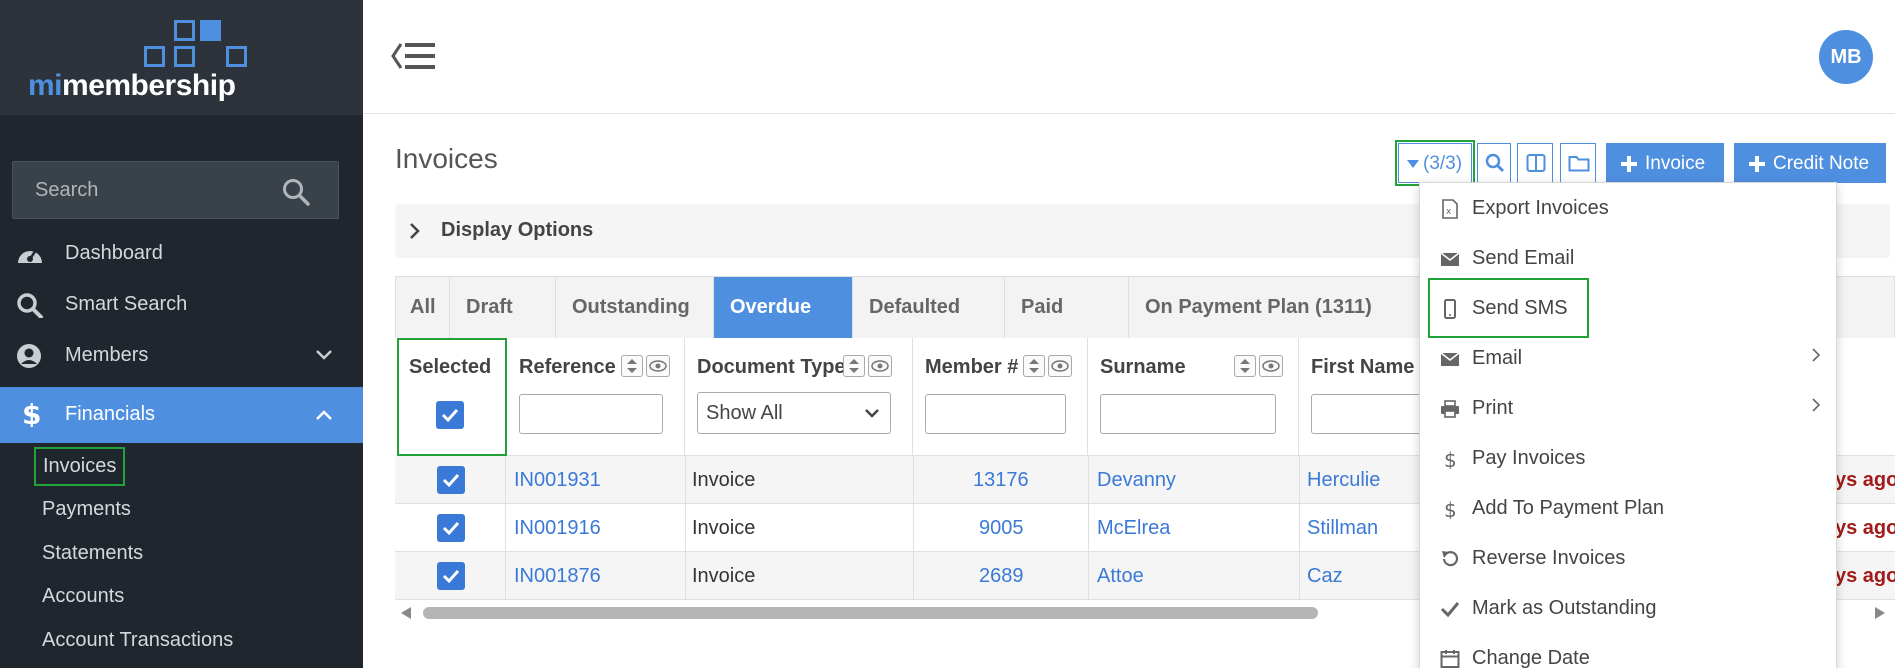 The image size is (1895, 668). What do you see at coordinates (1629, 508) in the screenshot?
I see `menu-item-add-to-payment-plan: $ Add To Payment Plan` at bounding box center [1629, 508].